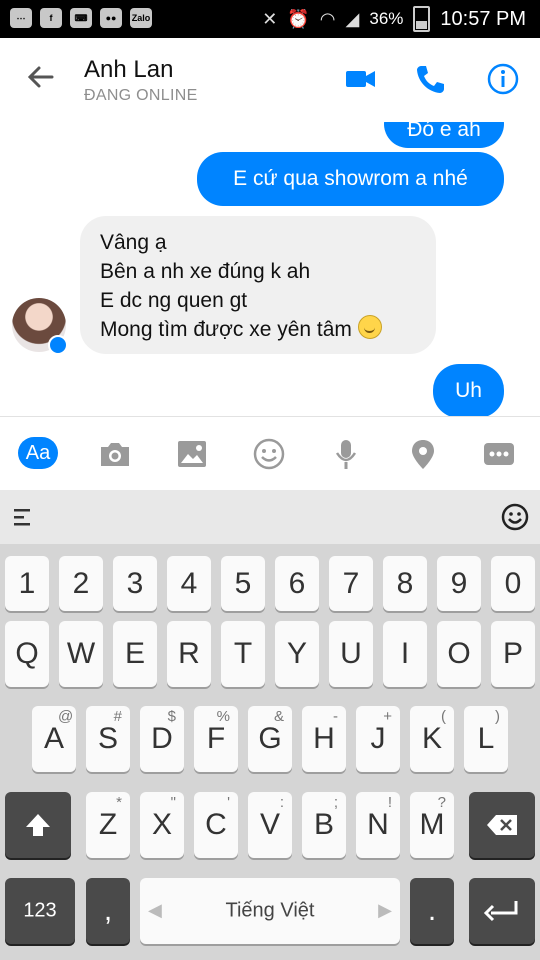  What do you see at coordinates (405, 654) in the screenshot?
I see `key-i: I` at bounding box center [405, 654].